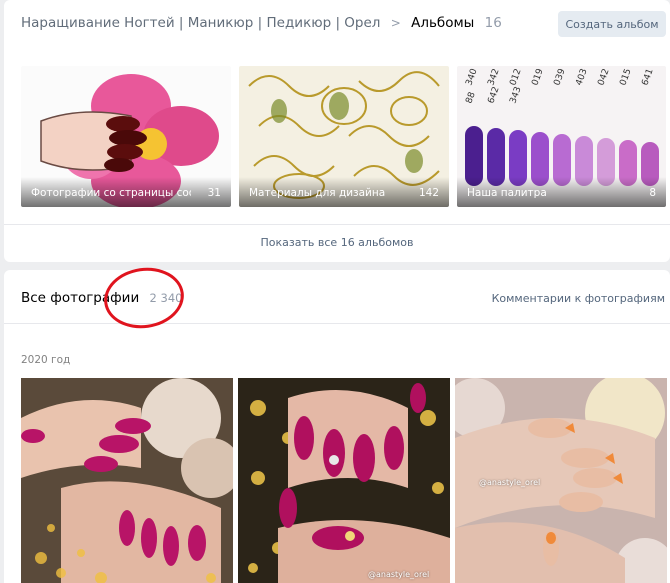  I want to click on album-title: Материалы для дизайна, so click(317, 193).